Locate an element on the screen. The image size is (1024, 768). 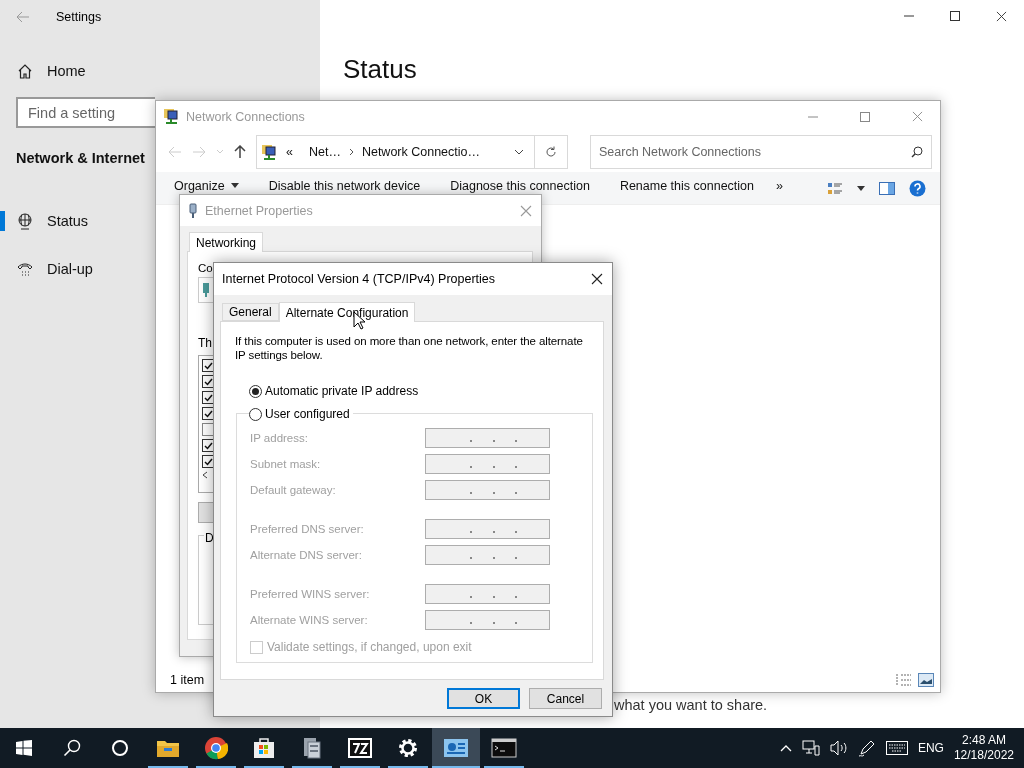
scroll-left-icon is located at coordinates (205, 475).